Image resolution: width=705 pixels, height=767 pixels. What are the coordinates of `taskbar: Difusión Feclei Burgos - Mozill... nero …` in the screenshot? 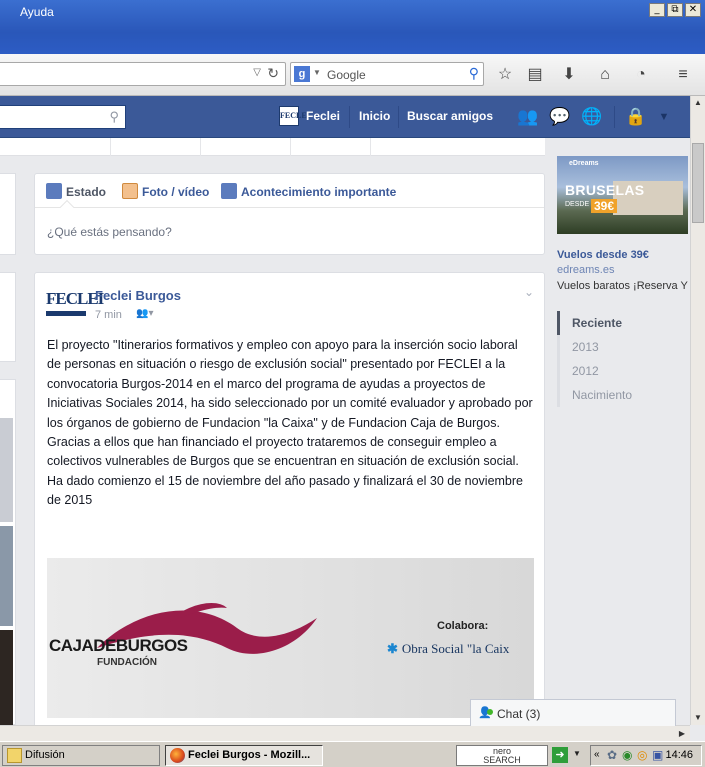 It's located at (352, 754).